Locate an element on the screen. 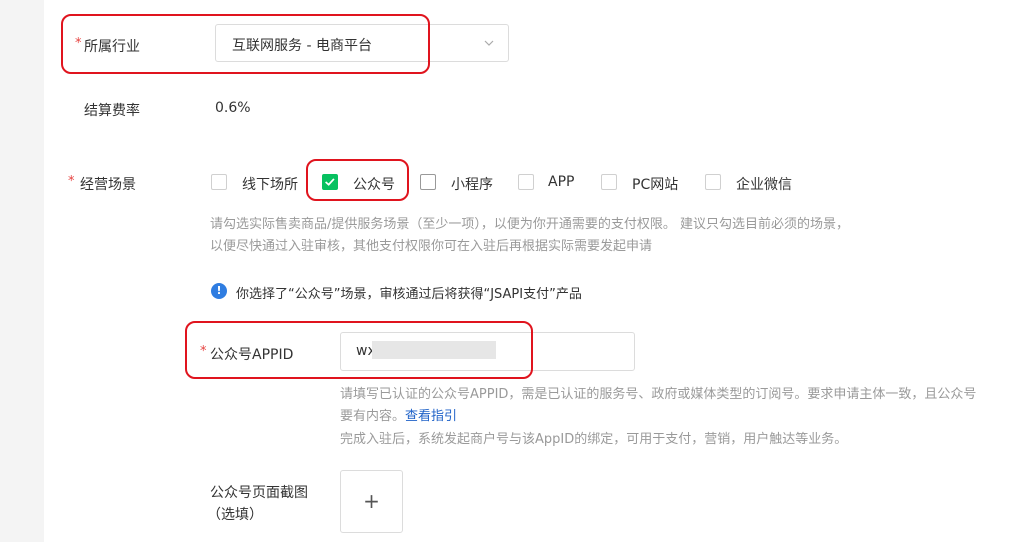 This screenshot has height=542, width=1027. checkbox-app is located at coordinates (526, 182).